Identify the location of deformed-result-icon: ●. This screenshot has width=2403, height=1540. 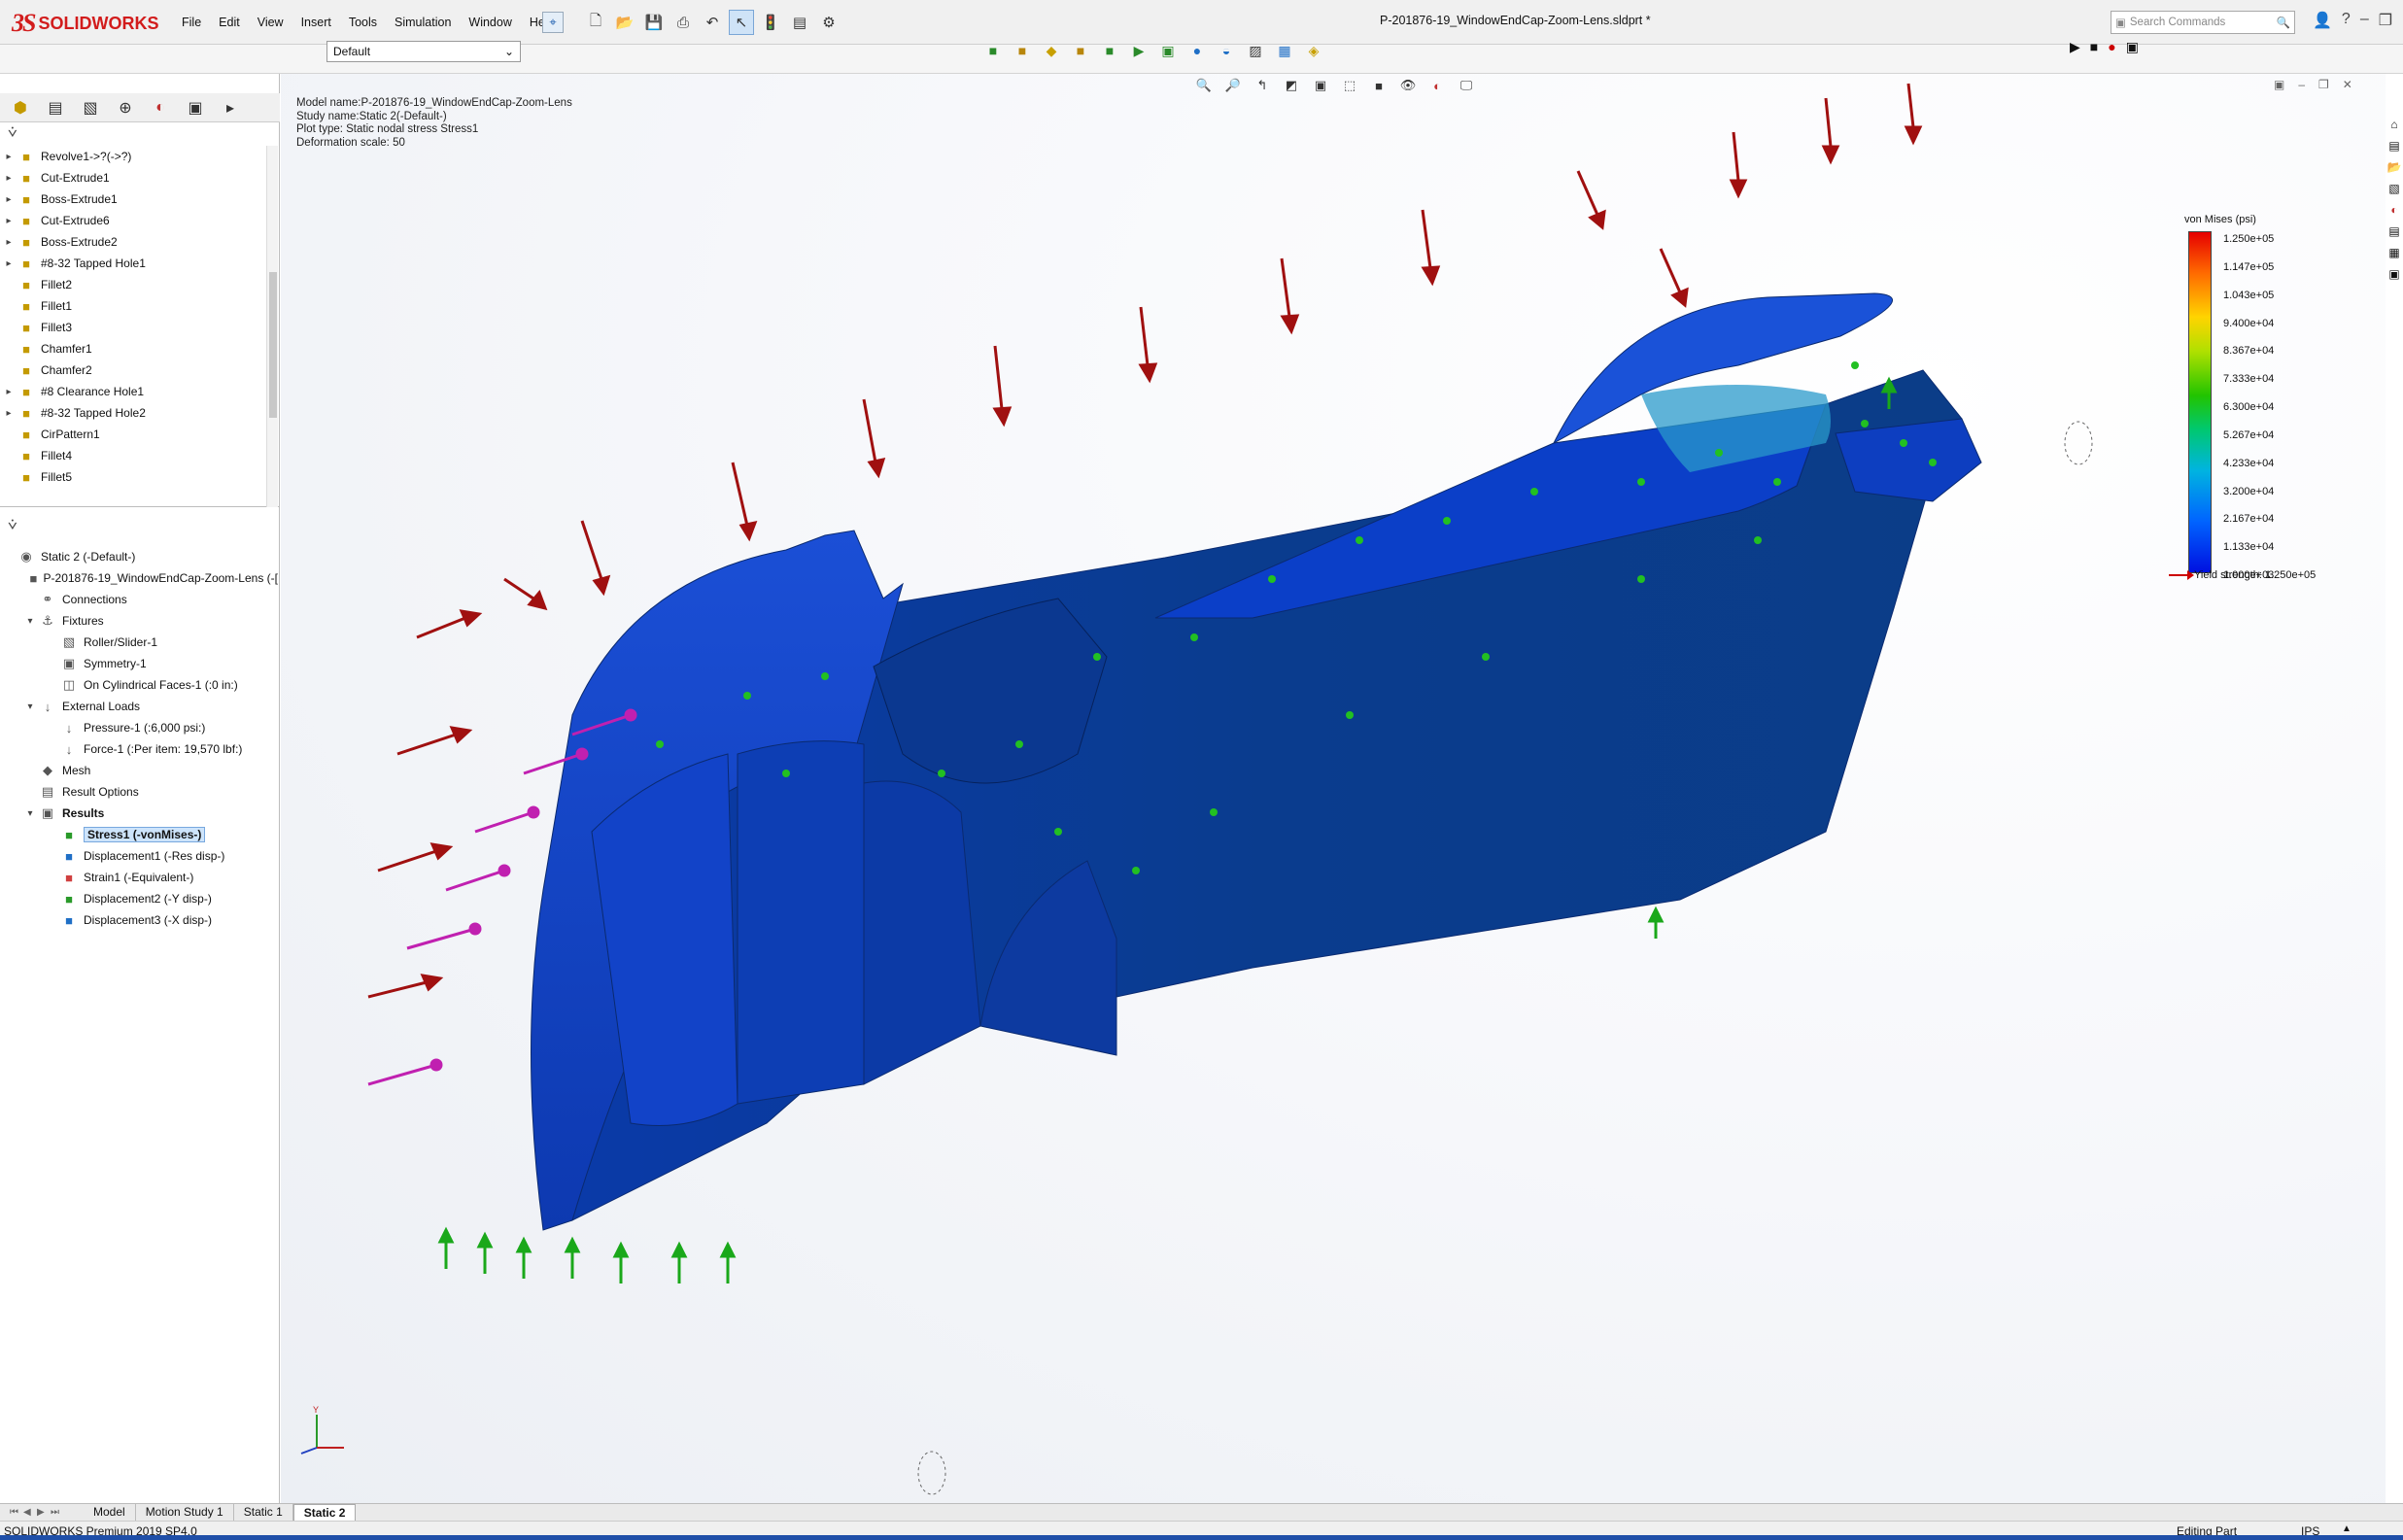
(1197, 50).